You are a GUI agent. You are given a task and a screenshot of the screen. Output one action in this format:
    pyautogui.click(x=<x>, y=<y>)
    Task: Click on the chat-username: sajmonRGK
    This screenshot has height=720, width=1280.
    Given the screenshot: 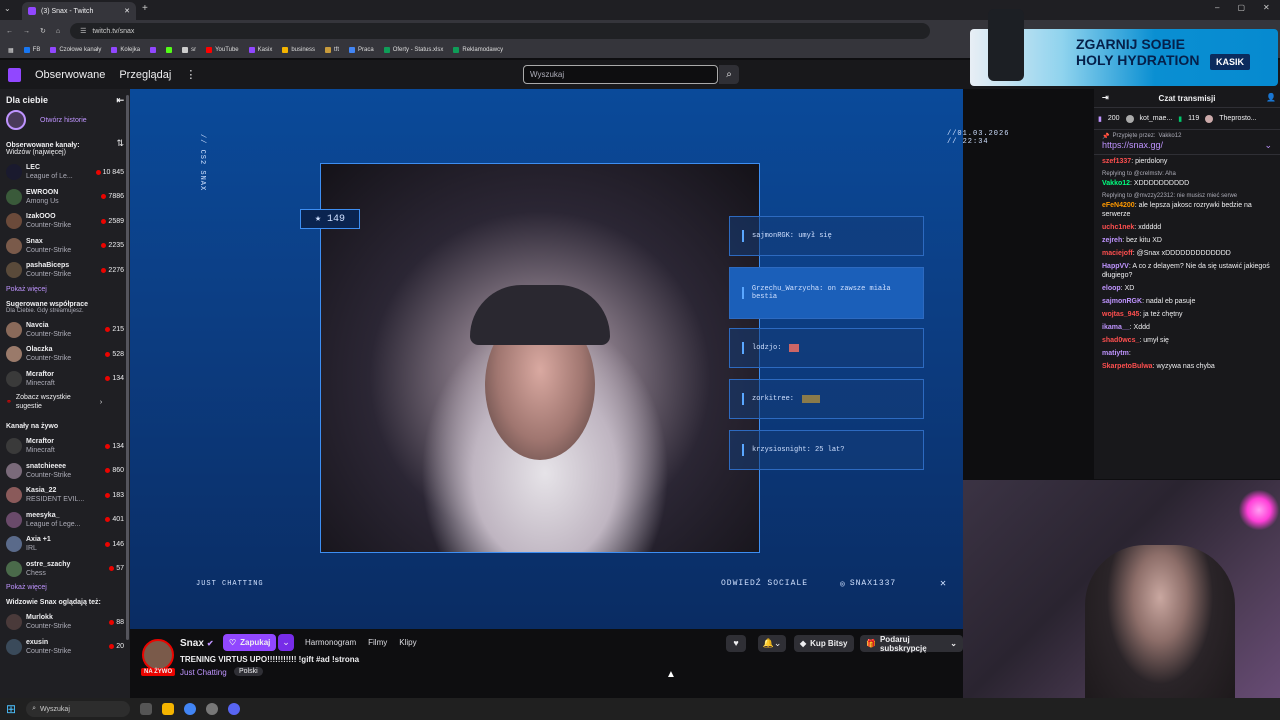 What is the action you would take?
    pyautogui.click(x=1122, y=301)
    